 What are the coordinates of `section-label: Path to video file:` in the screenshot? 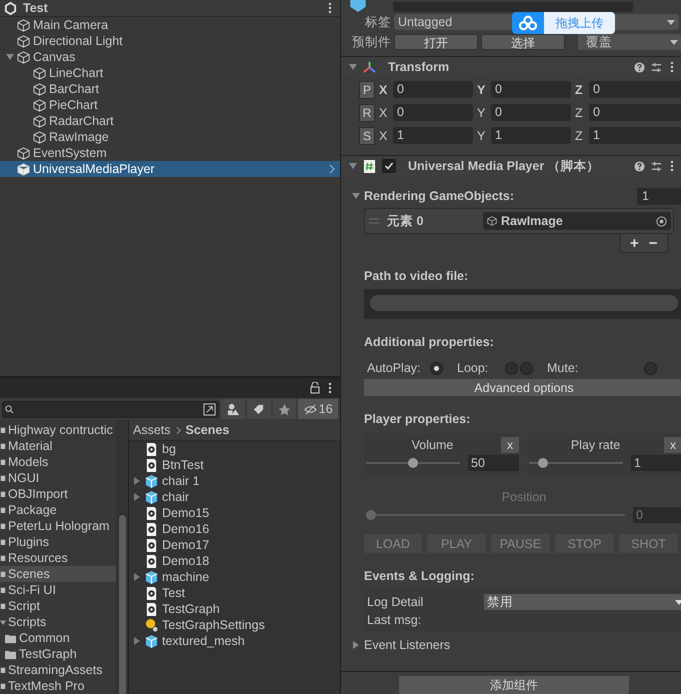 It's located at (417, 277).